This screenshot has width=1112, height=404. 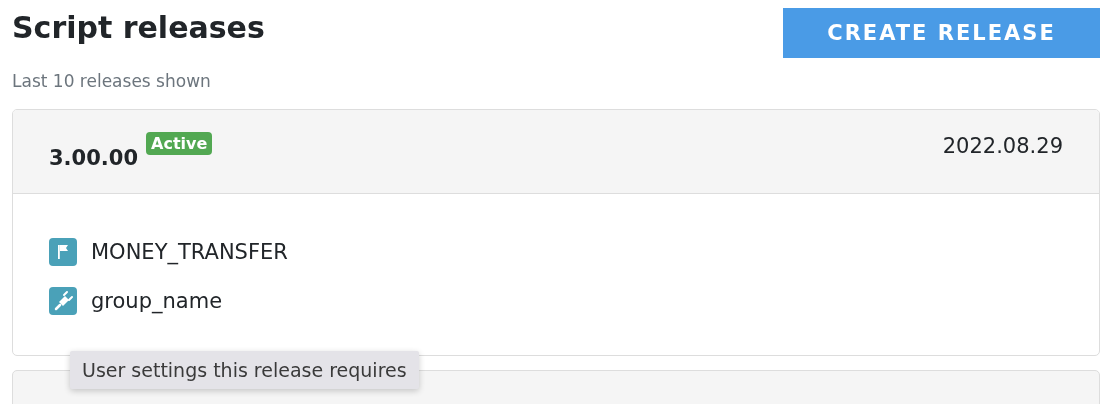 What do you see at coordinates (179, 143) in the screenshot?
I see `status-badge: Active` at bounding box center [179, 143].